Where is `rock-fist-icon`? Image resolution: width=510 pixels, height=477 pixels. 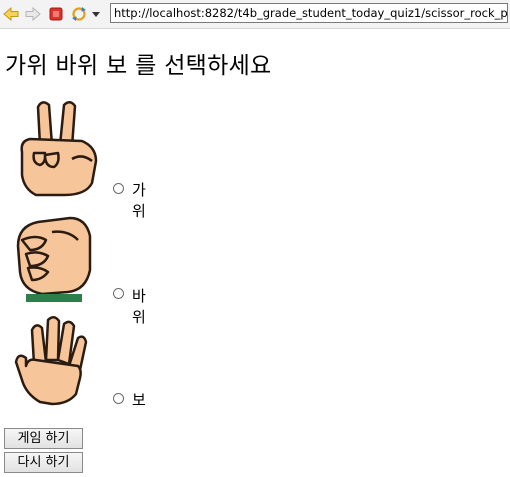 rock-fist-icon is located at coordinates (54, 258).